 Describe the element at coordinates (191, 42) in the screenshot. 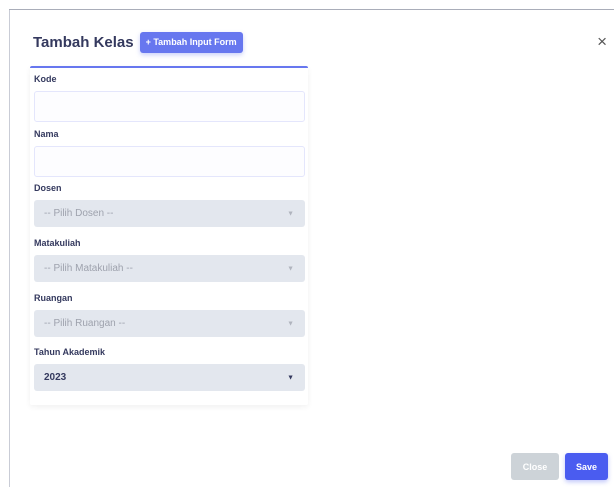

I see `add-input-form-button: + Tambah Input Form` at that location.